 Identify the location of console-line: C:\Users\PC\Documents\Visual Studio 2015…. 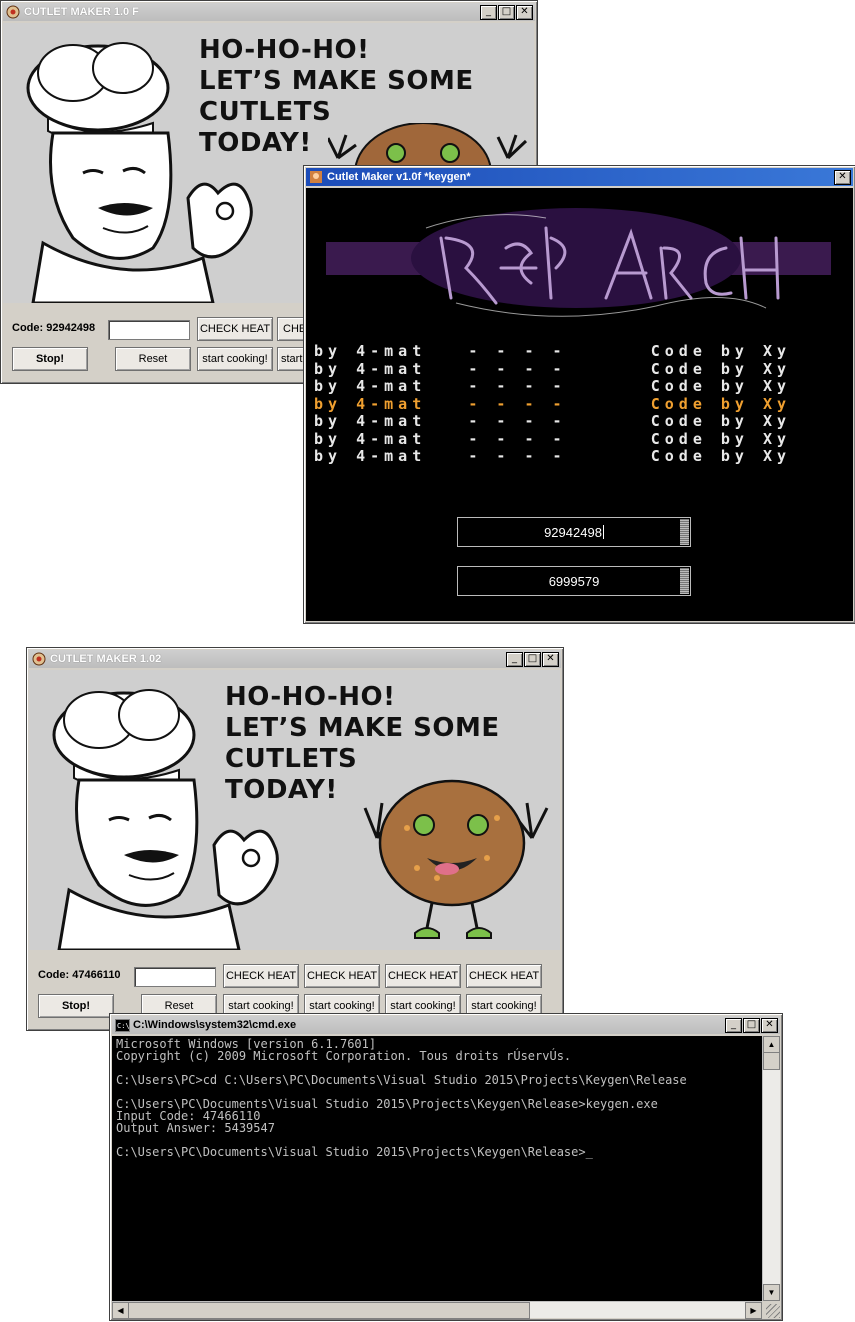
(354, 1152).